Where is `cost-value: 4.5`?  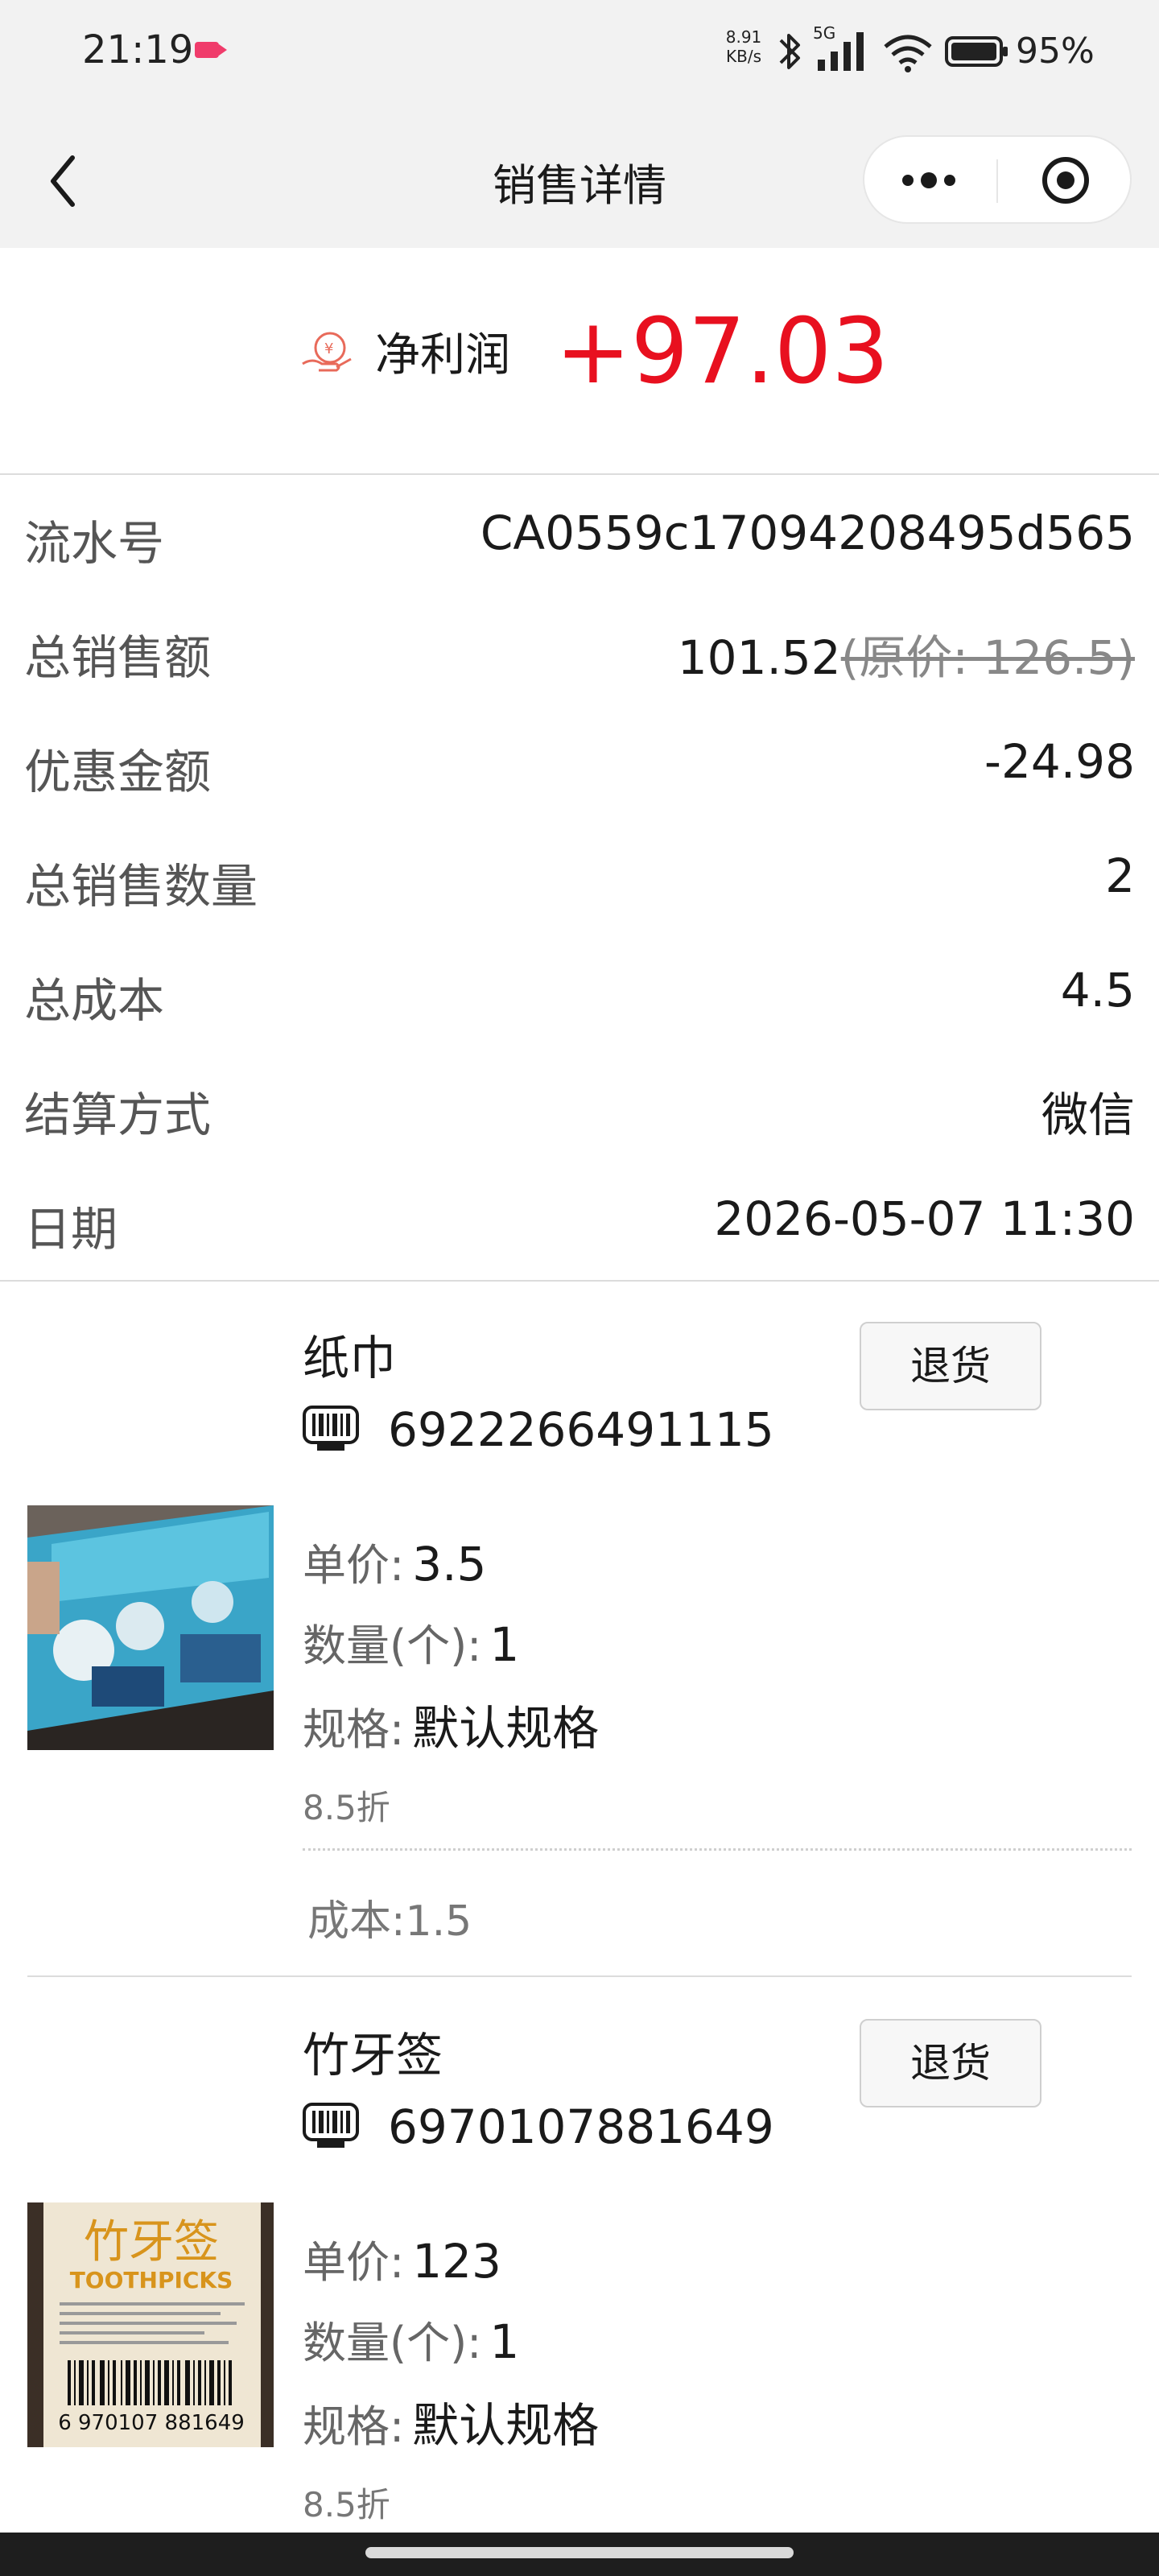 cost-value: 4.5 is located at coordinates (1097, 990).